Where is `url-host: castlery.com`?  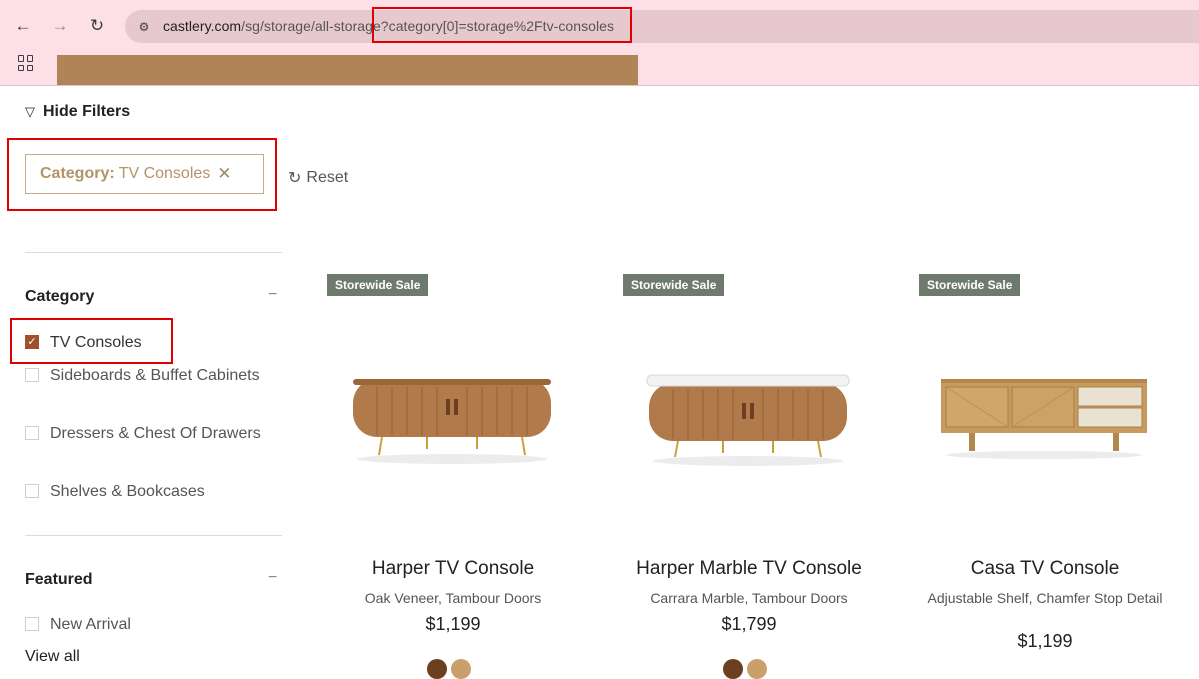
url-host: castlery.com is located at coordinates (202, 26).